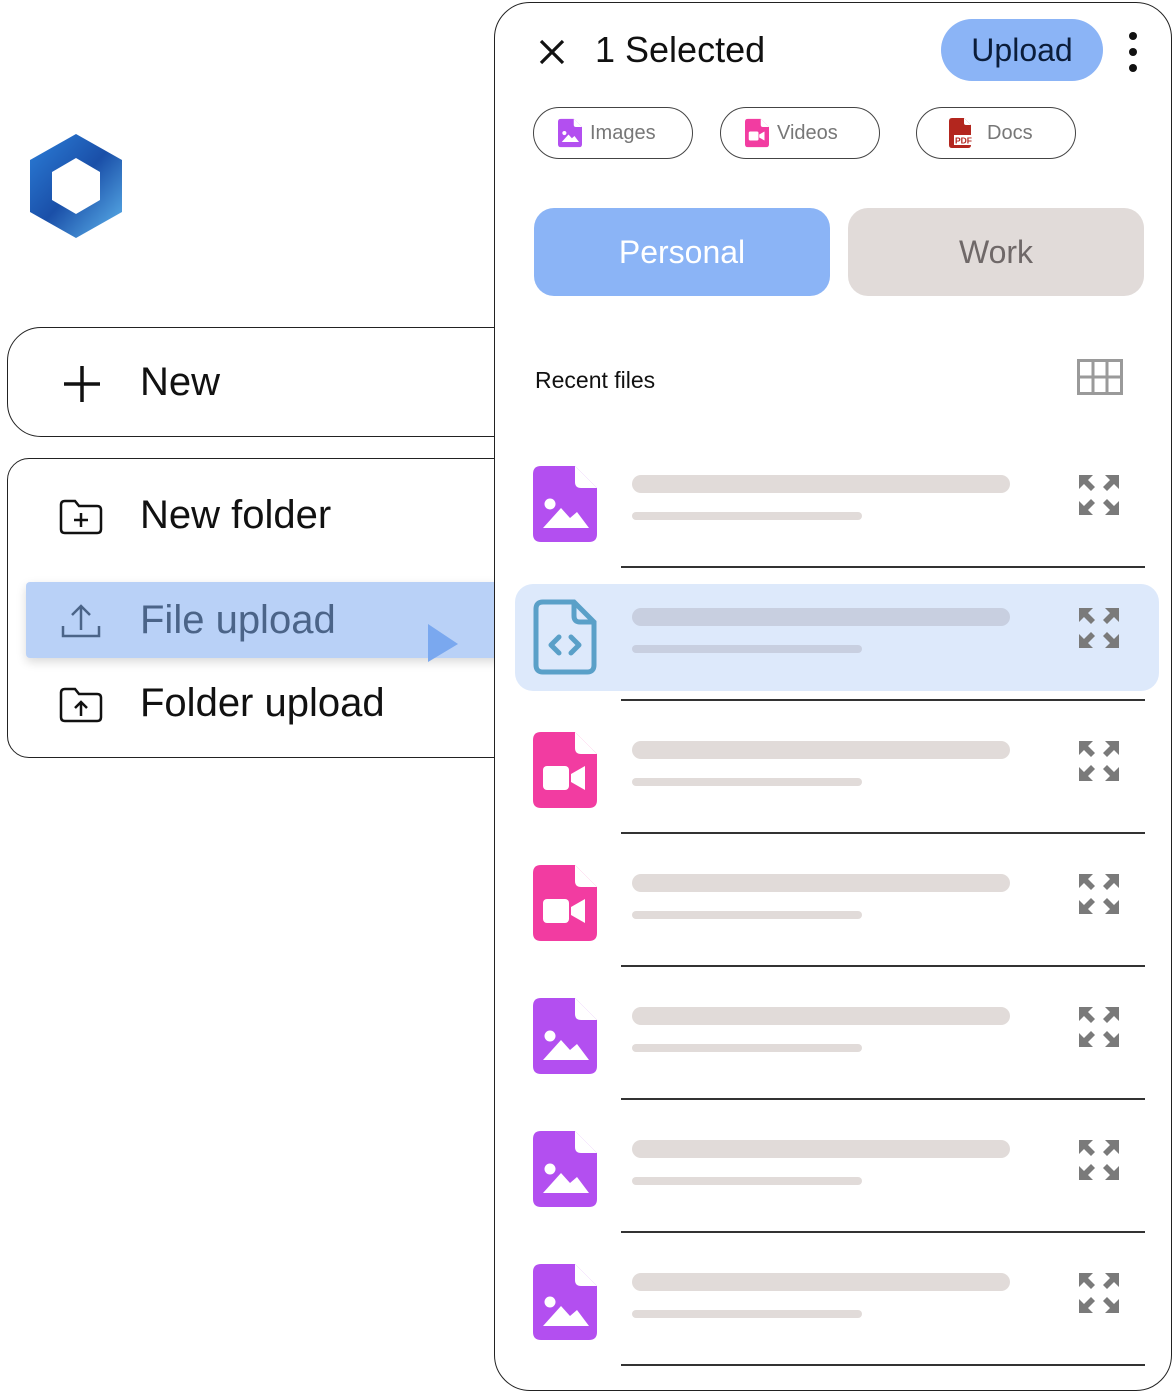 The image size is (1174, 1397). I want to click on upload-button: Upload, so click(1022, 50).